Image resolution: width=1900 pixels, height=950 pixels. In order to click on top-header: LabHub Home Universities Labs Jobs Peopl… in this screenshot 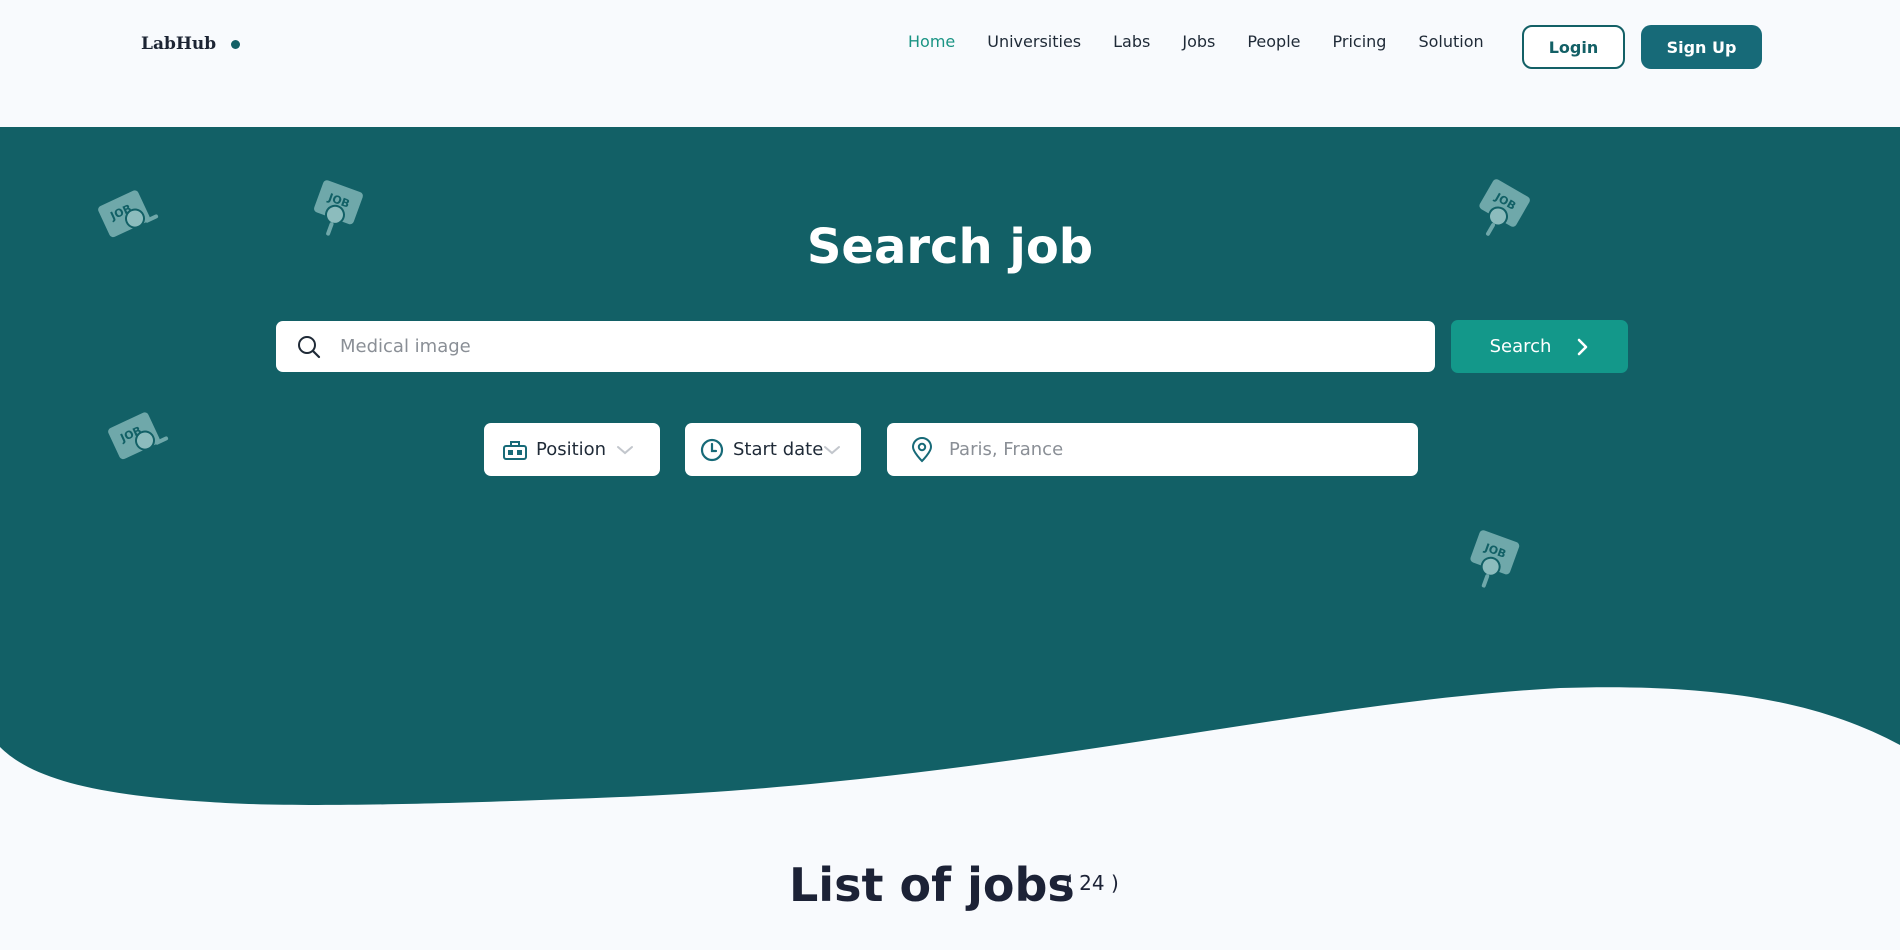, I will do `click(950, 63)`.